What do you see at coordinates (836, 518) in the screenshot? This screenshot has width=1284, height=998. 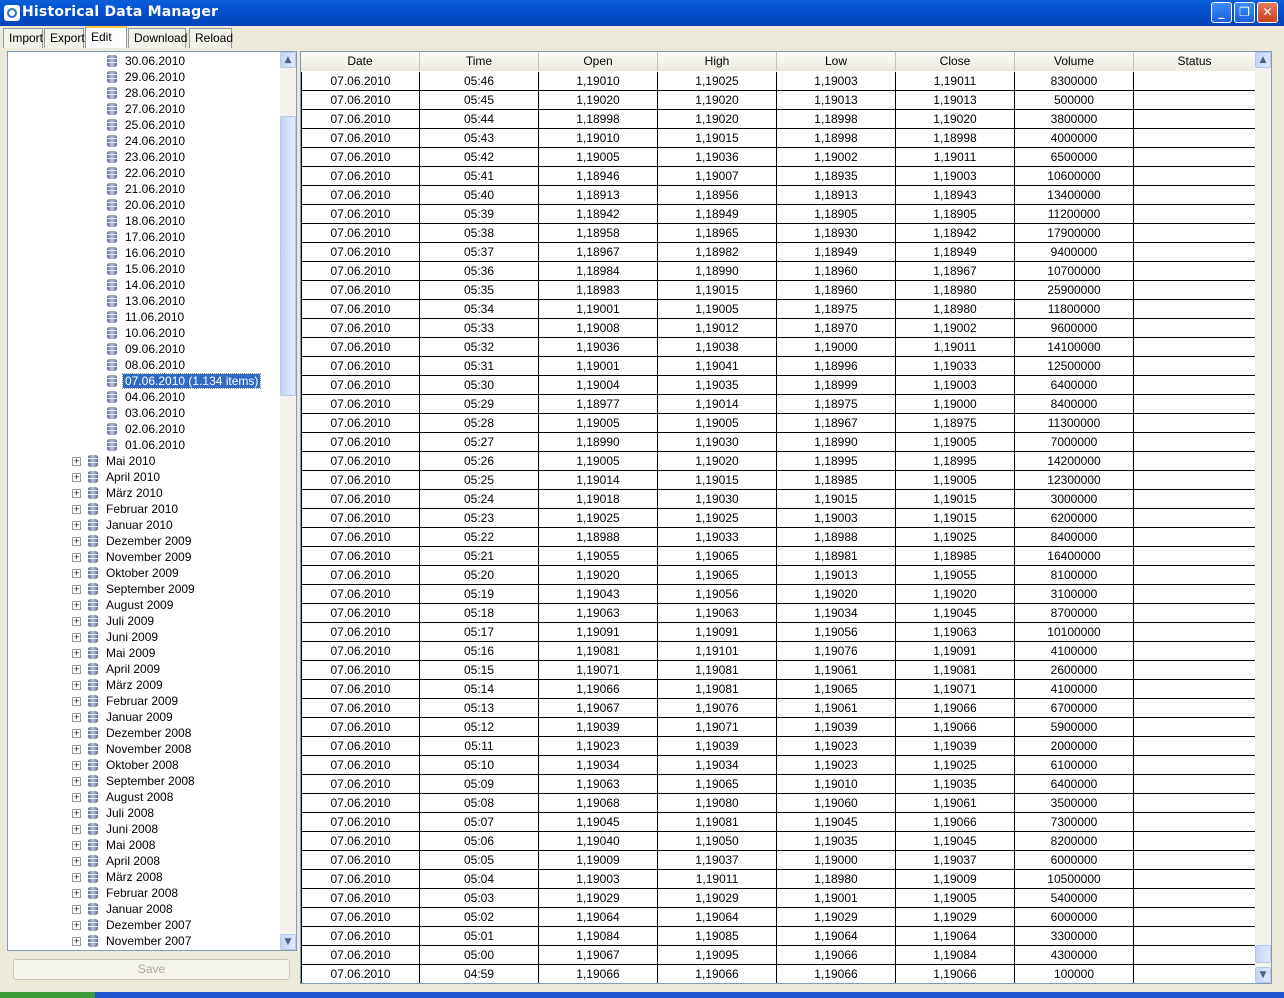 I see `table-cell: 1,19003` at bounding box center [836, 518].